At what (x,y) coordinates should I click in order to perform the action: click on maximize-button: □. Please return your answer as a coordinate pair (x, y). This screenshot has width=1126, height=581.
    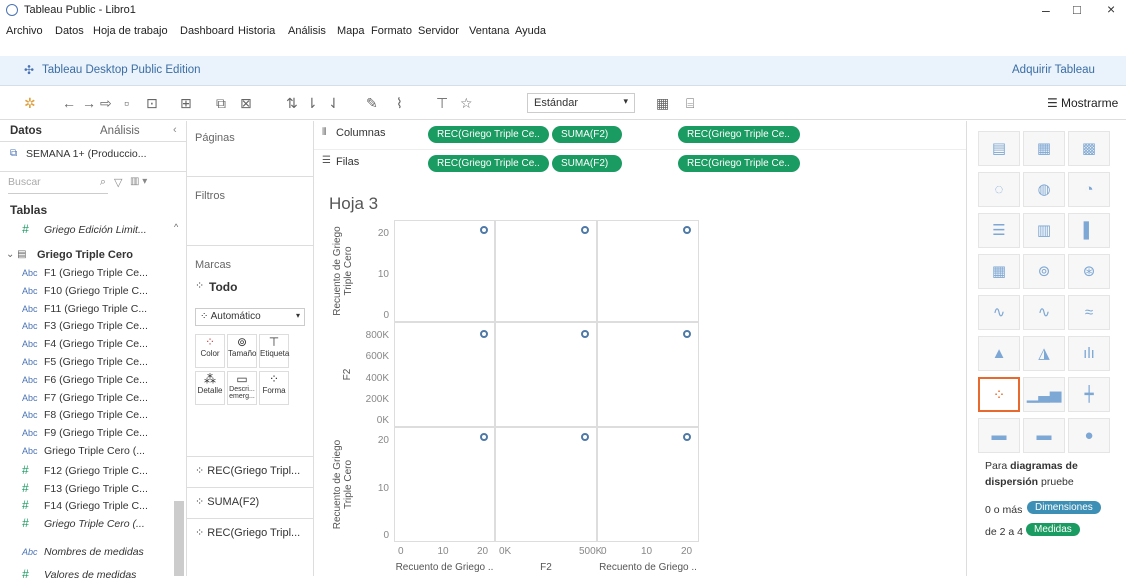
    Looking at the image, I should click on (1077, 9).